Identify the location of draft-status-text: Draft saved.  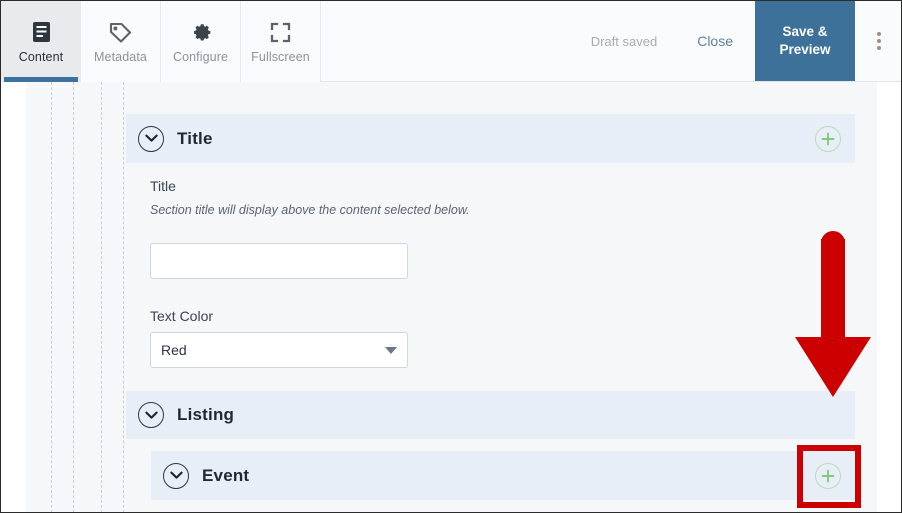
(624, 41).